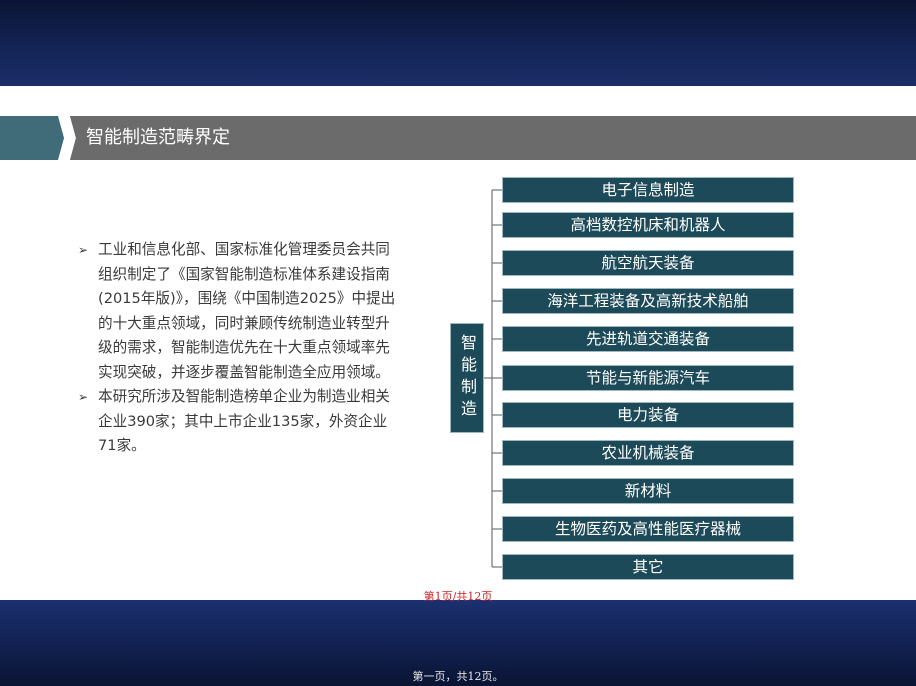 The image size is (916, 686). Describe the element at coordinates (648, 225) in the screenshot. I see `category-box: 高档数控机床和机器人` at that location.